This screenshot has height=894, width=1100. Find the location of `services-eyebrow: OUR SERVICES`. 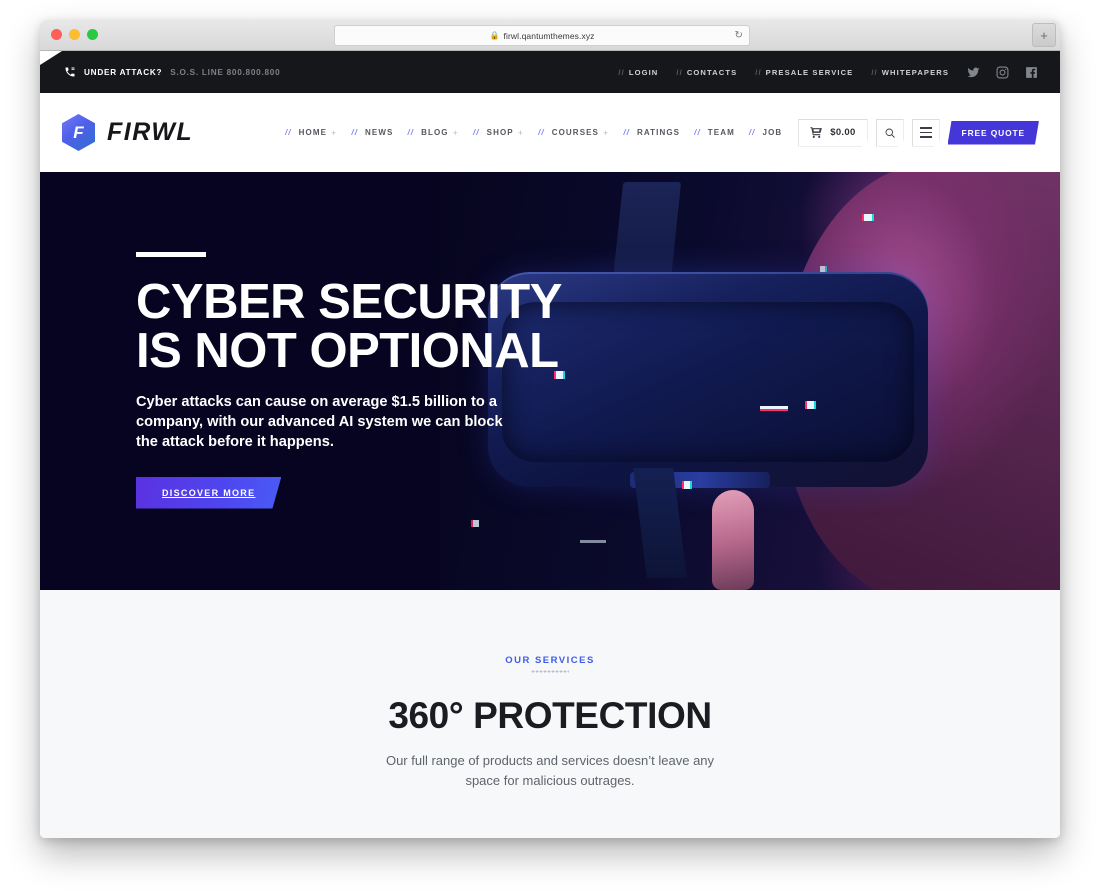

services-eyebrow: OUR SERVICES is located at coordinates (550, 660).